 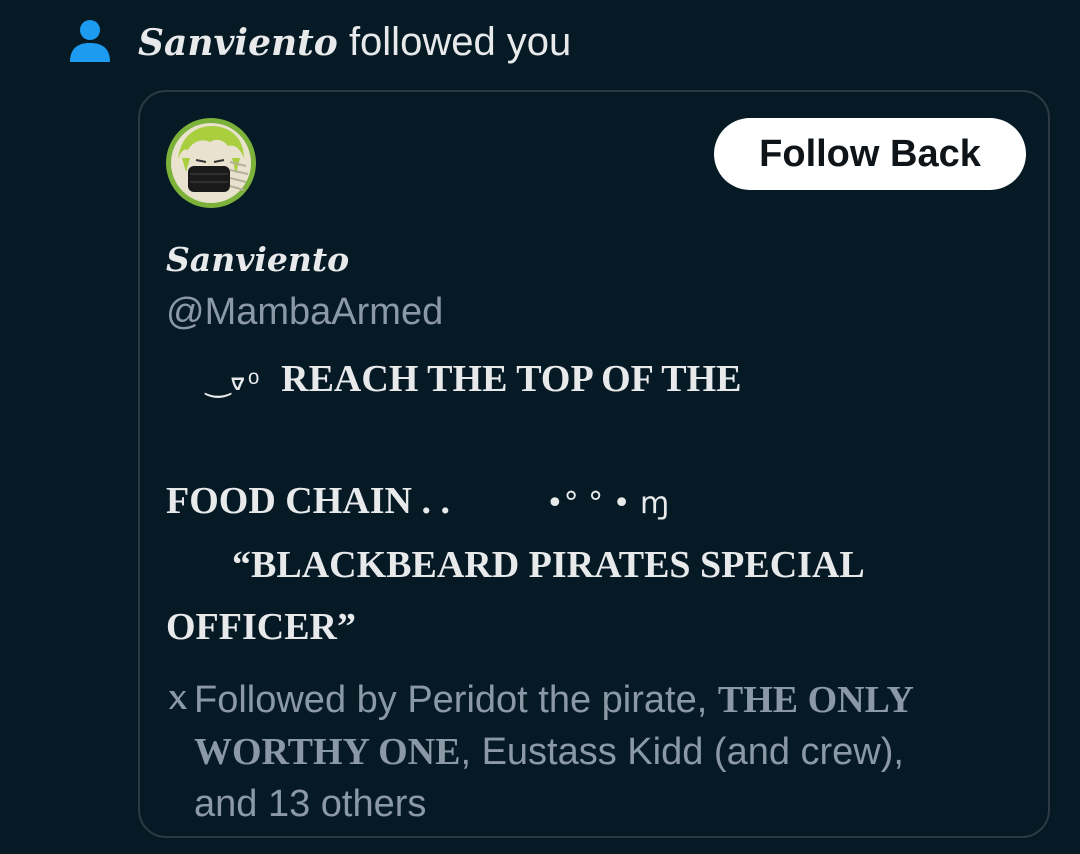 I want to click on bio-text-2: FOOD CHAIN . ., so click(x=308, y=501).